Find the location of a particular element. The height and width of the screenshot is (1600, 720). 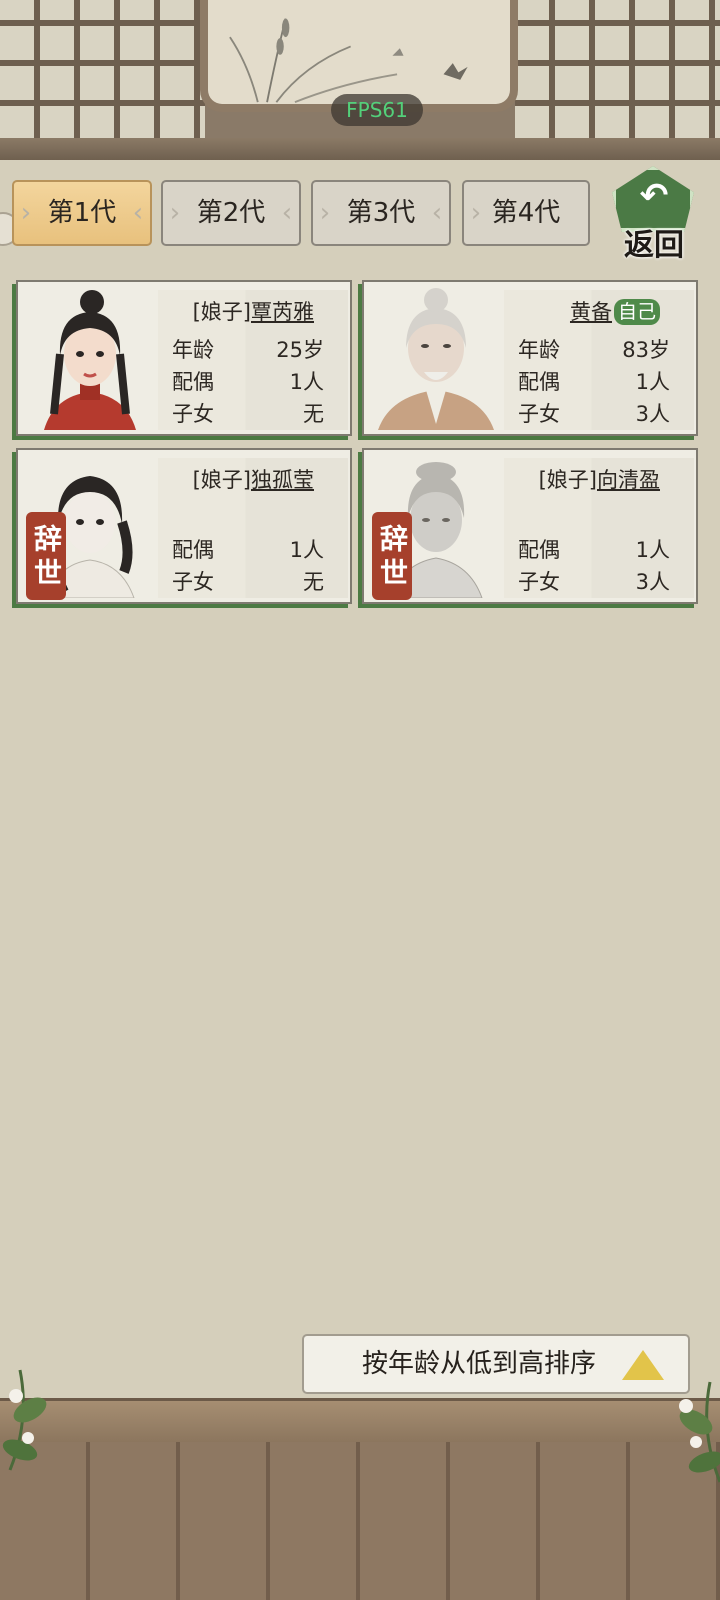

tab-label: 第1代 is located at coordinates (82, 213).